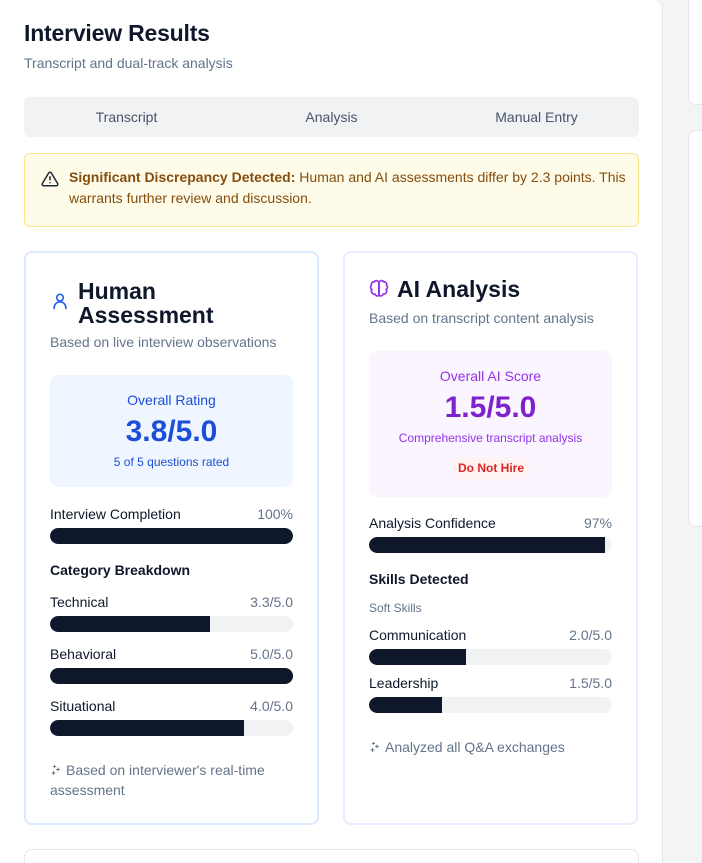 The width and height of the screenshot is (702, 863). What do you see at coordinates (271, 706) in the screenshot?
I see `category-value: 4.0/5.0` at bounding box center [271, 706].